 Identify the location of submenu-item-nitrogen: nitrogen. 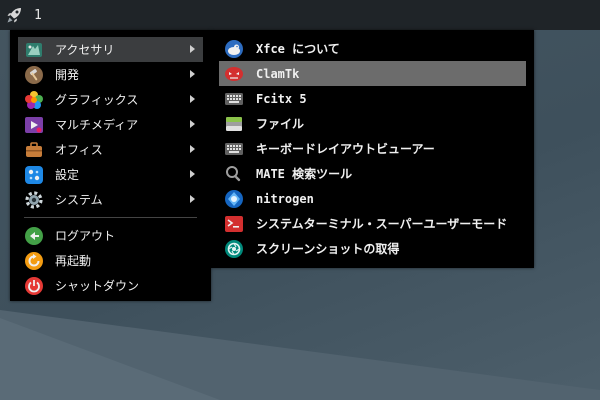
(372, 198).